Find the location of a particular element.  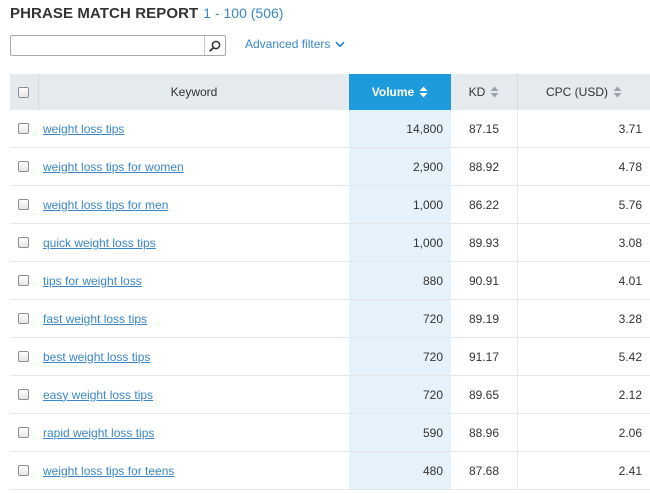

kd-cell: 88.96 is located at coordinates (484, 432).